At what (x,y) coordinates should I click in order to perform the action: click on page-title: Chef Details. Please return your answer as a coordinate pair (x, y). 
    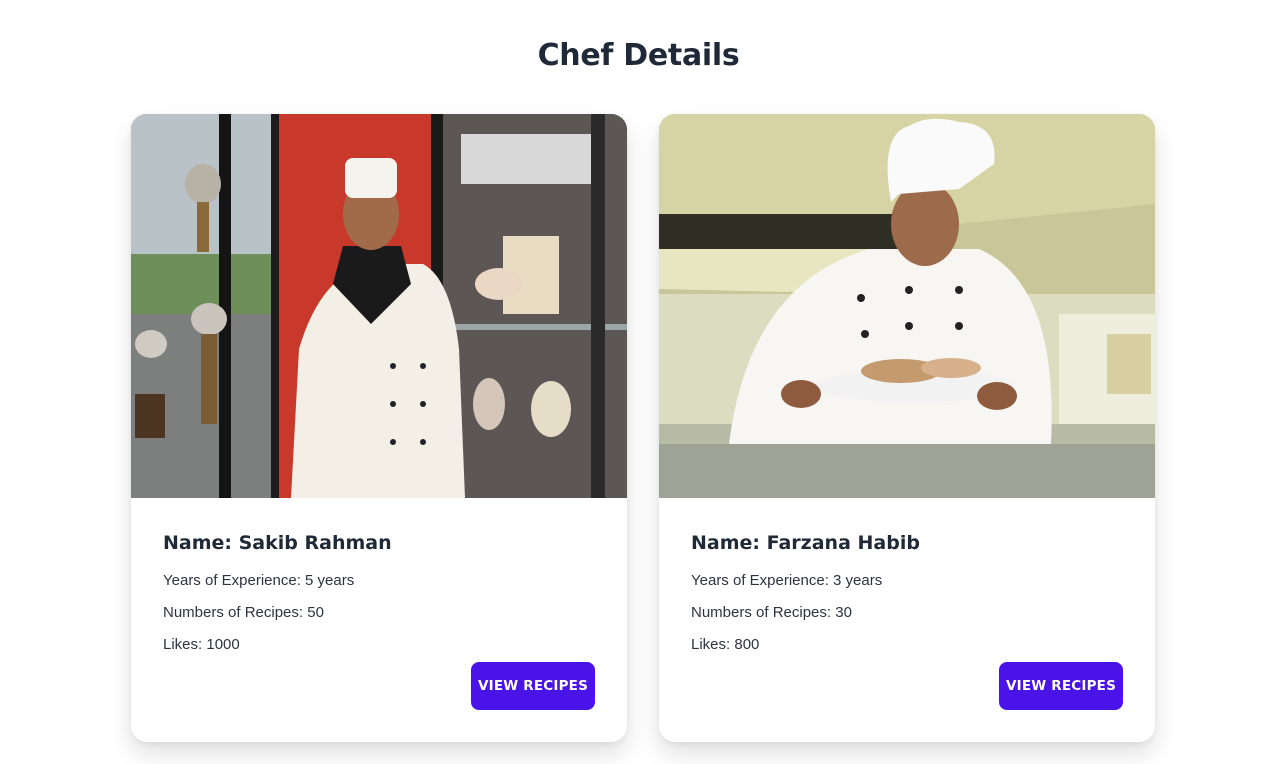
    Looking at the image, I should click on (638, 55).